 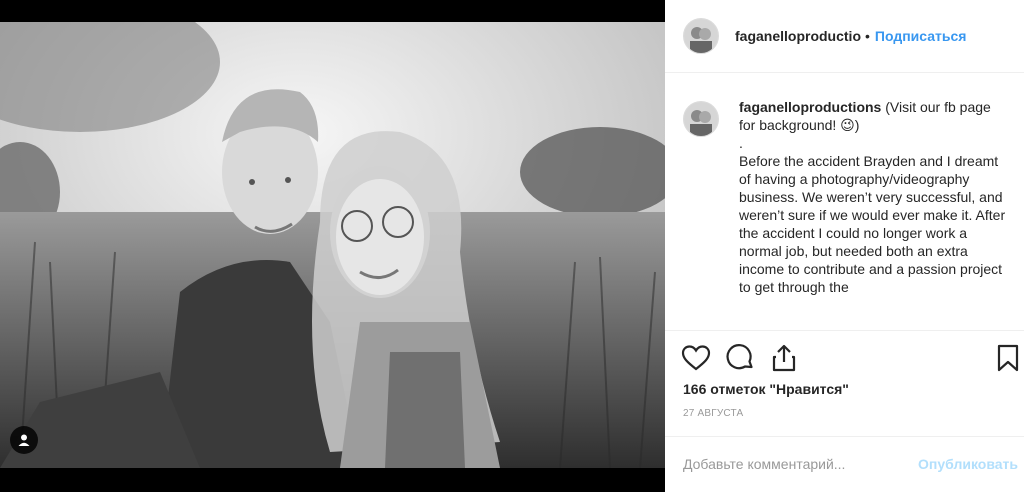 I want to click on share-icon, so click(x=784, y=358).